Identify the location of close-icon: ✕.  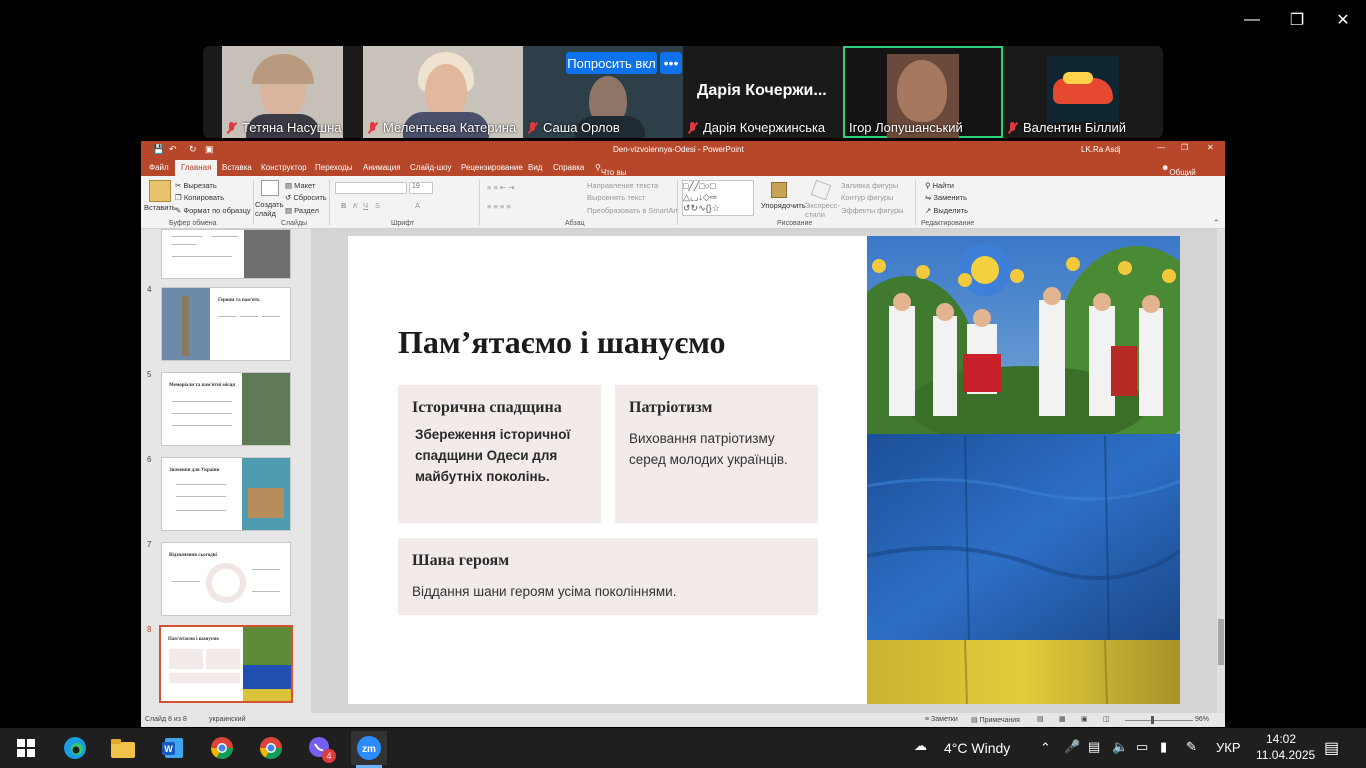
(1343, 20).